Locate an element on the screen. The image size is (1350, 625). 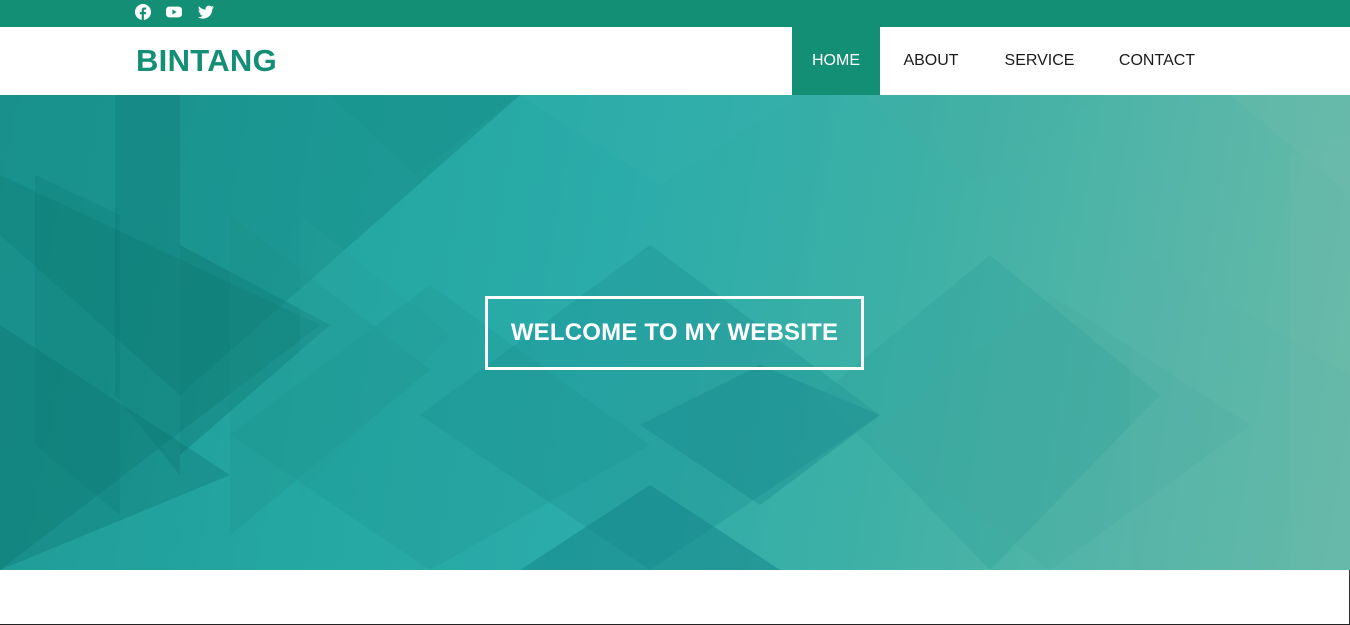
nav-item-contact: CONTACT is located at coordinates (1157, 61).